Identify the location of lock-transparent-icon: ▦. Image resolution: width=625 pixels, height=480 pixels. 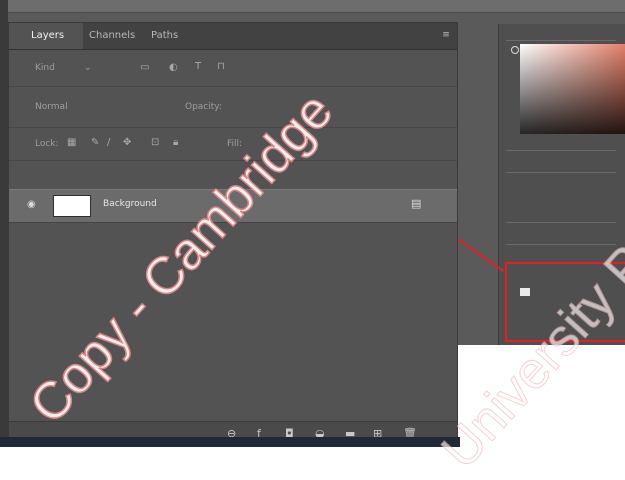
(71, 142).